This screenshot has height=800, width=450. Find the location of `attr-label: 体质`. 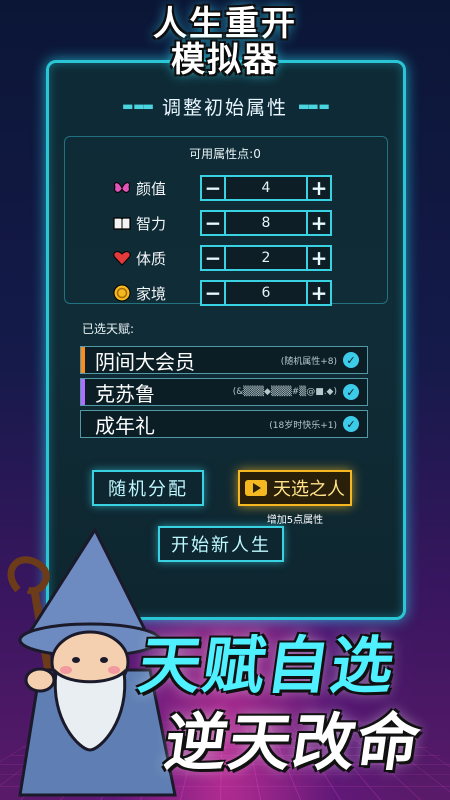

attr-label: 体质 is located at coordinates (151, 258).